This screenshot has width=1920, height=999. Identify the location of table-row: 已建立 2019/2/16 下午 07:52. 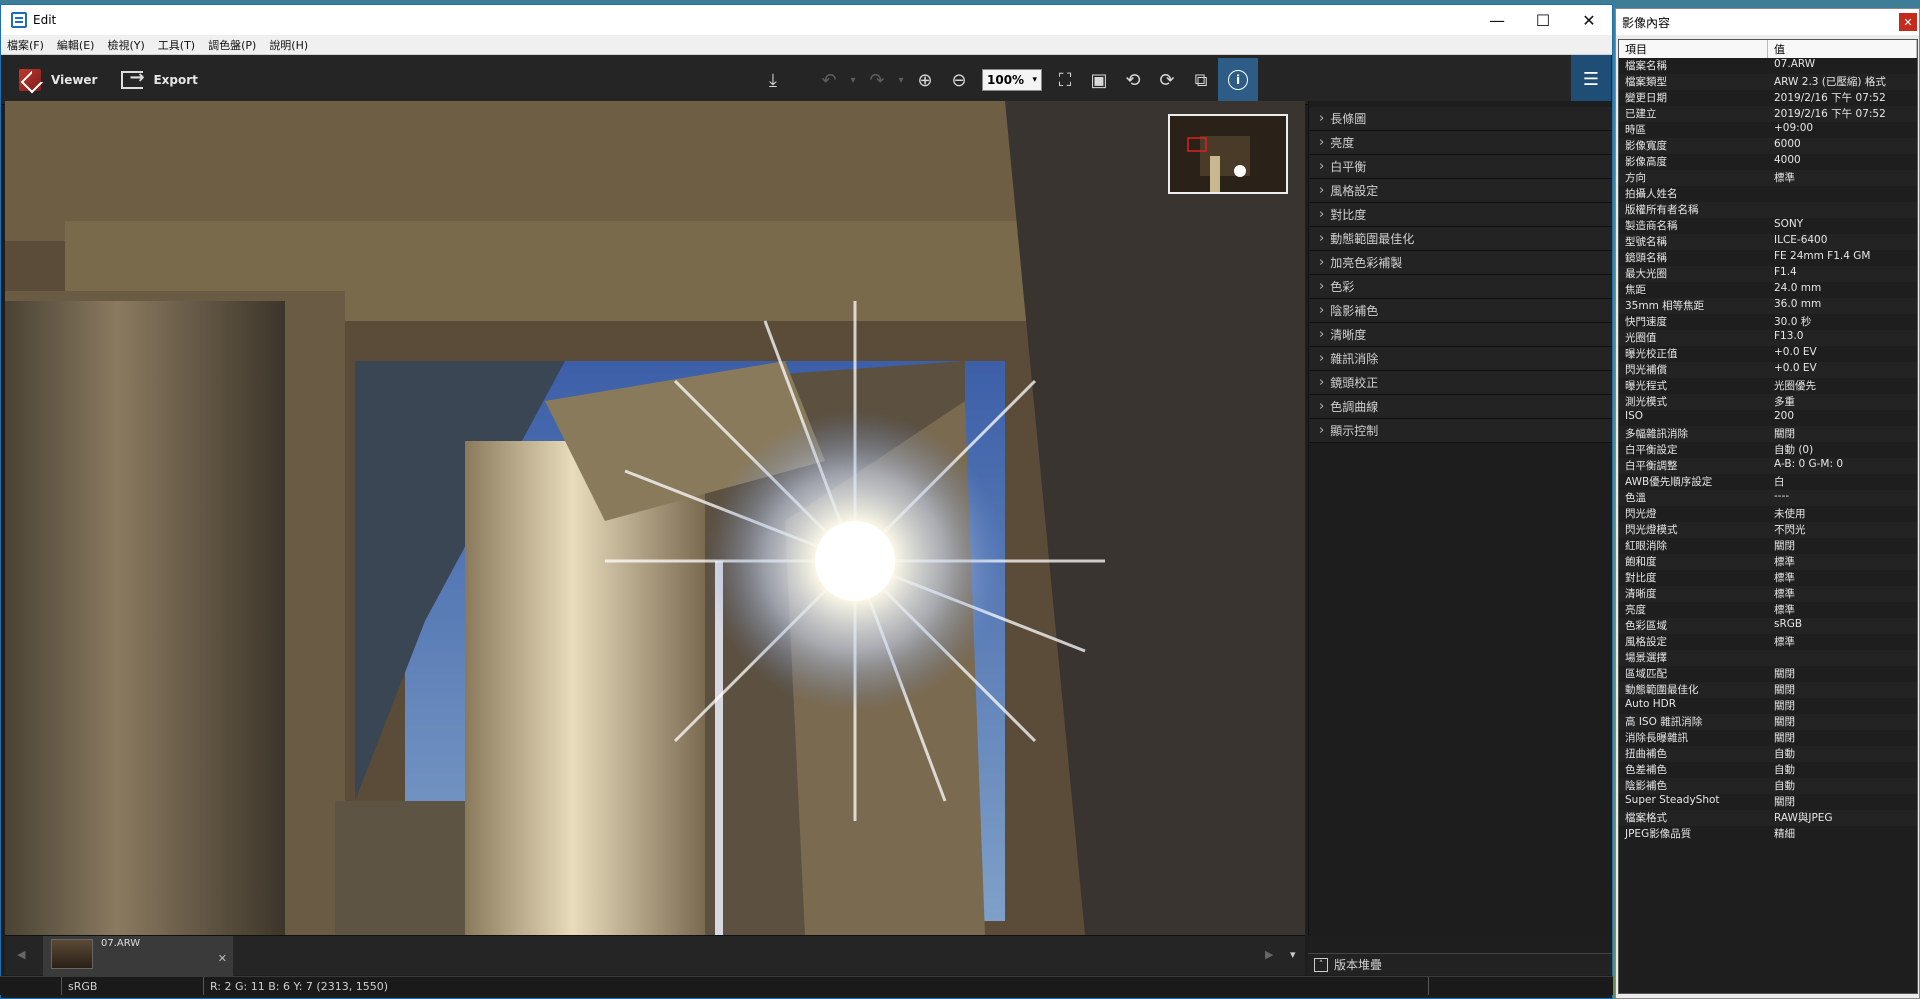
(1768, 114).